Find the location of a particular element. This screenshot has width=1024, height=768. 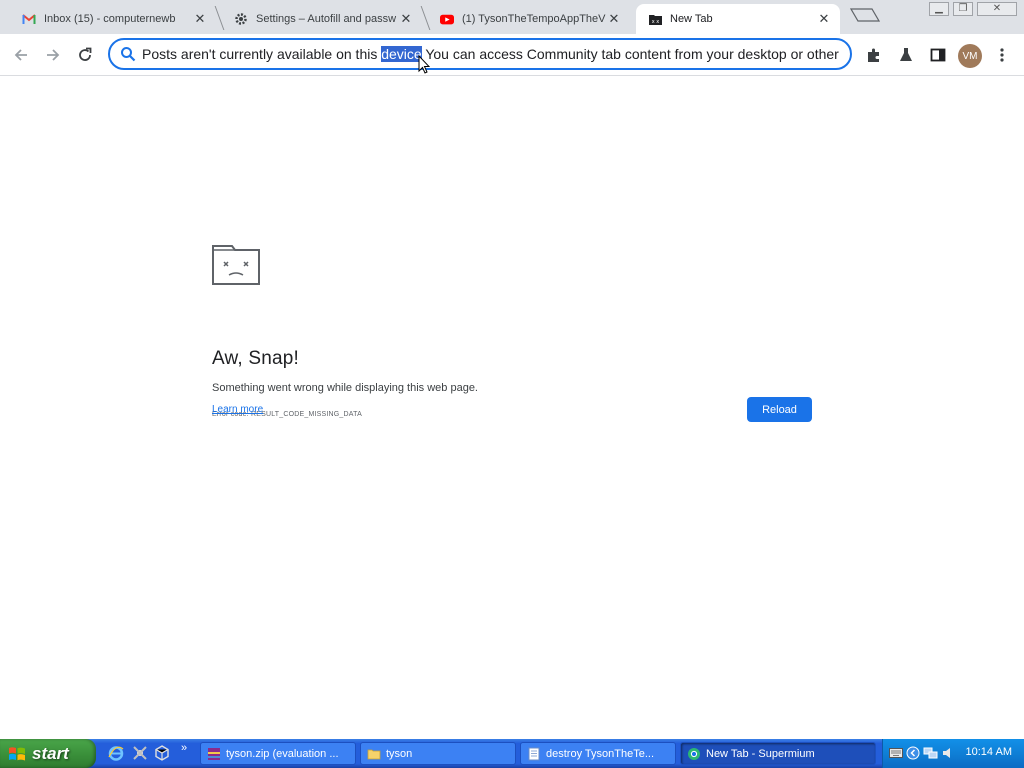

restore-button: ❐ is located at coordinates (963, 9).